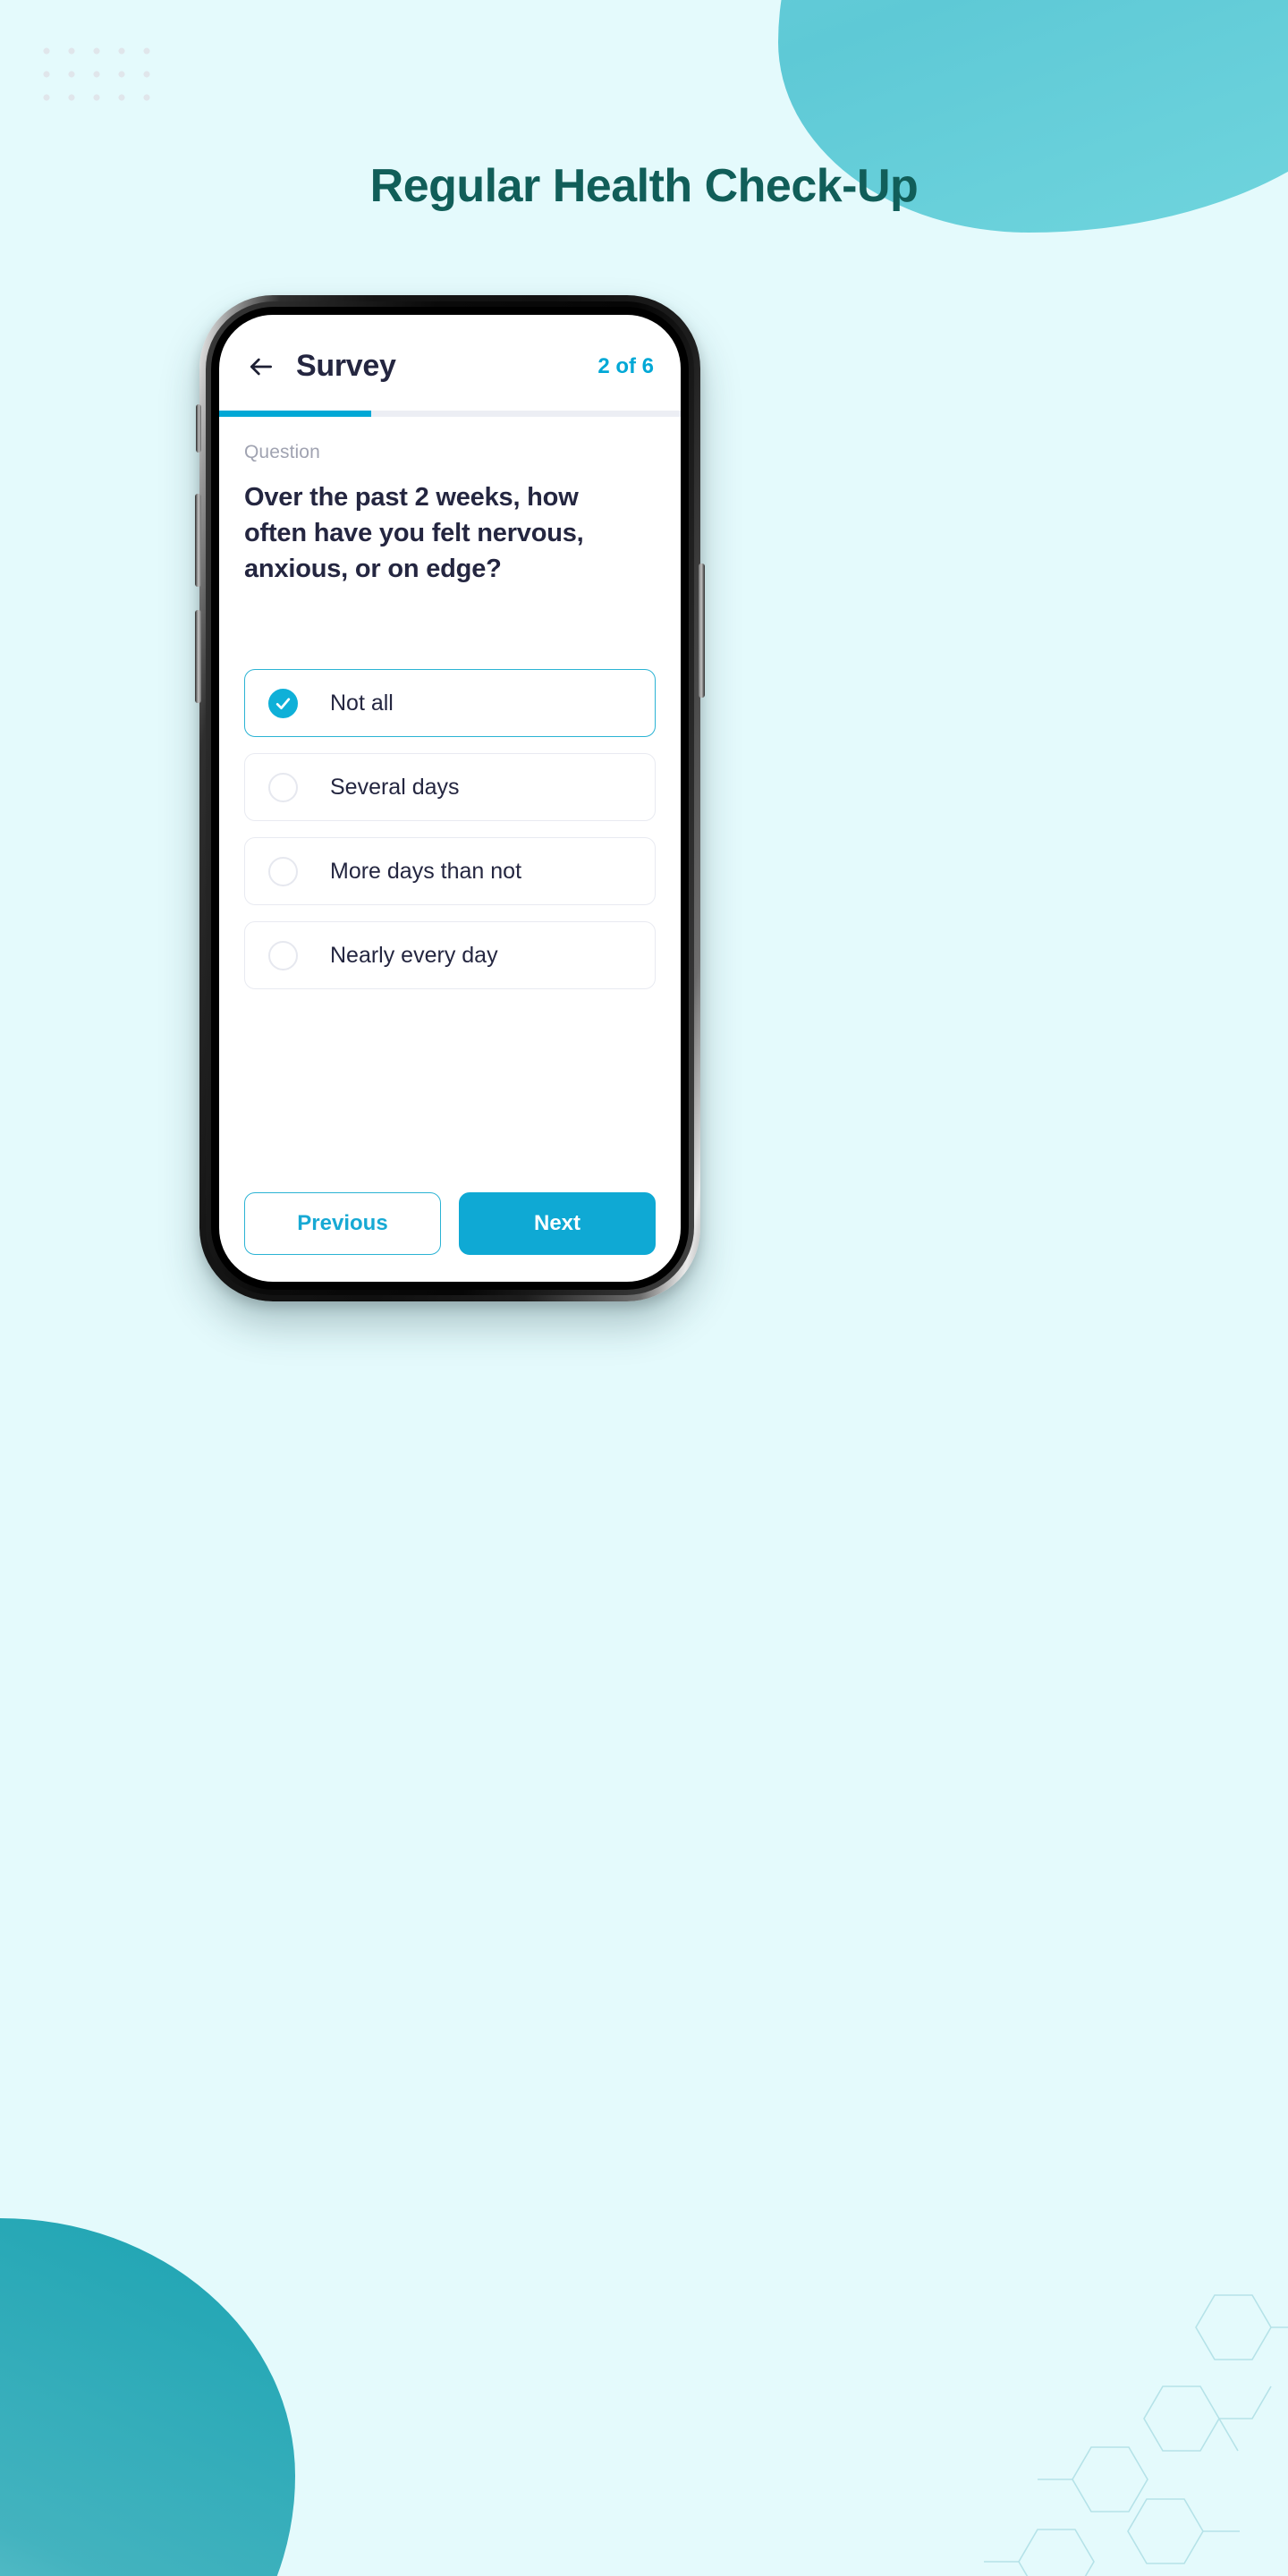 Image resolution: width=1288 pixels, height=2576 pixels. I want to click on answer-option-label: Several days, so click(395, 787).